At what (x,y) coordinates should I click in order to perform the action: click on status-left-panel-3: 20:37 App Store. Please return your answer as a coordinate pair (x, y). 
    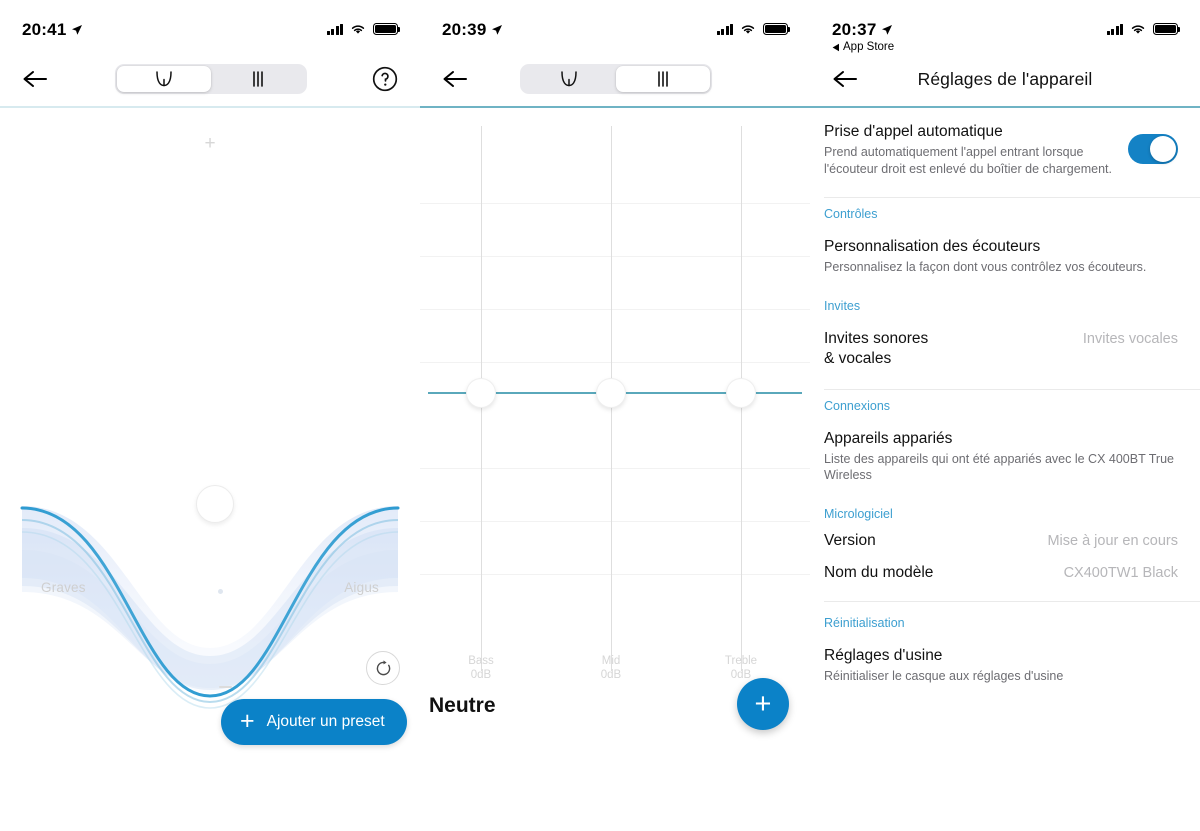
    Looking at the image, I should click on (863, 36).